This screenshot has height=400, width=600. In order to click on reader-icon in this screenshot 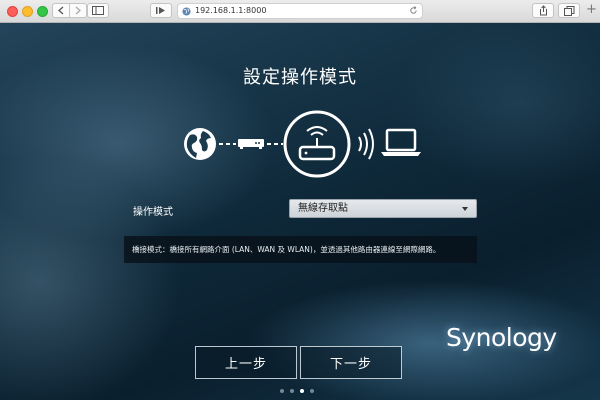, I will do `click(160, 10)`.